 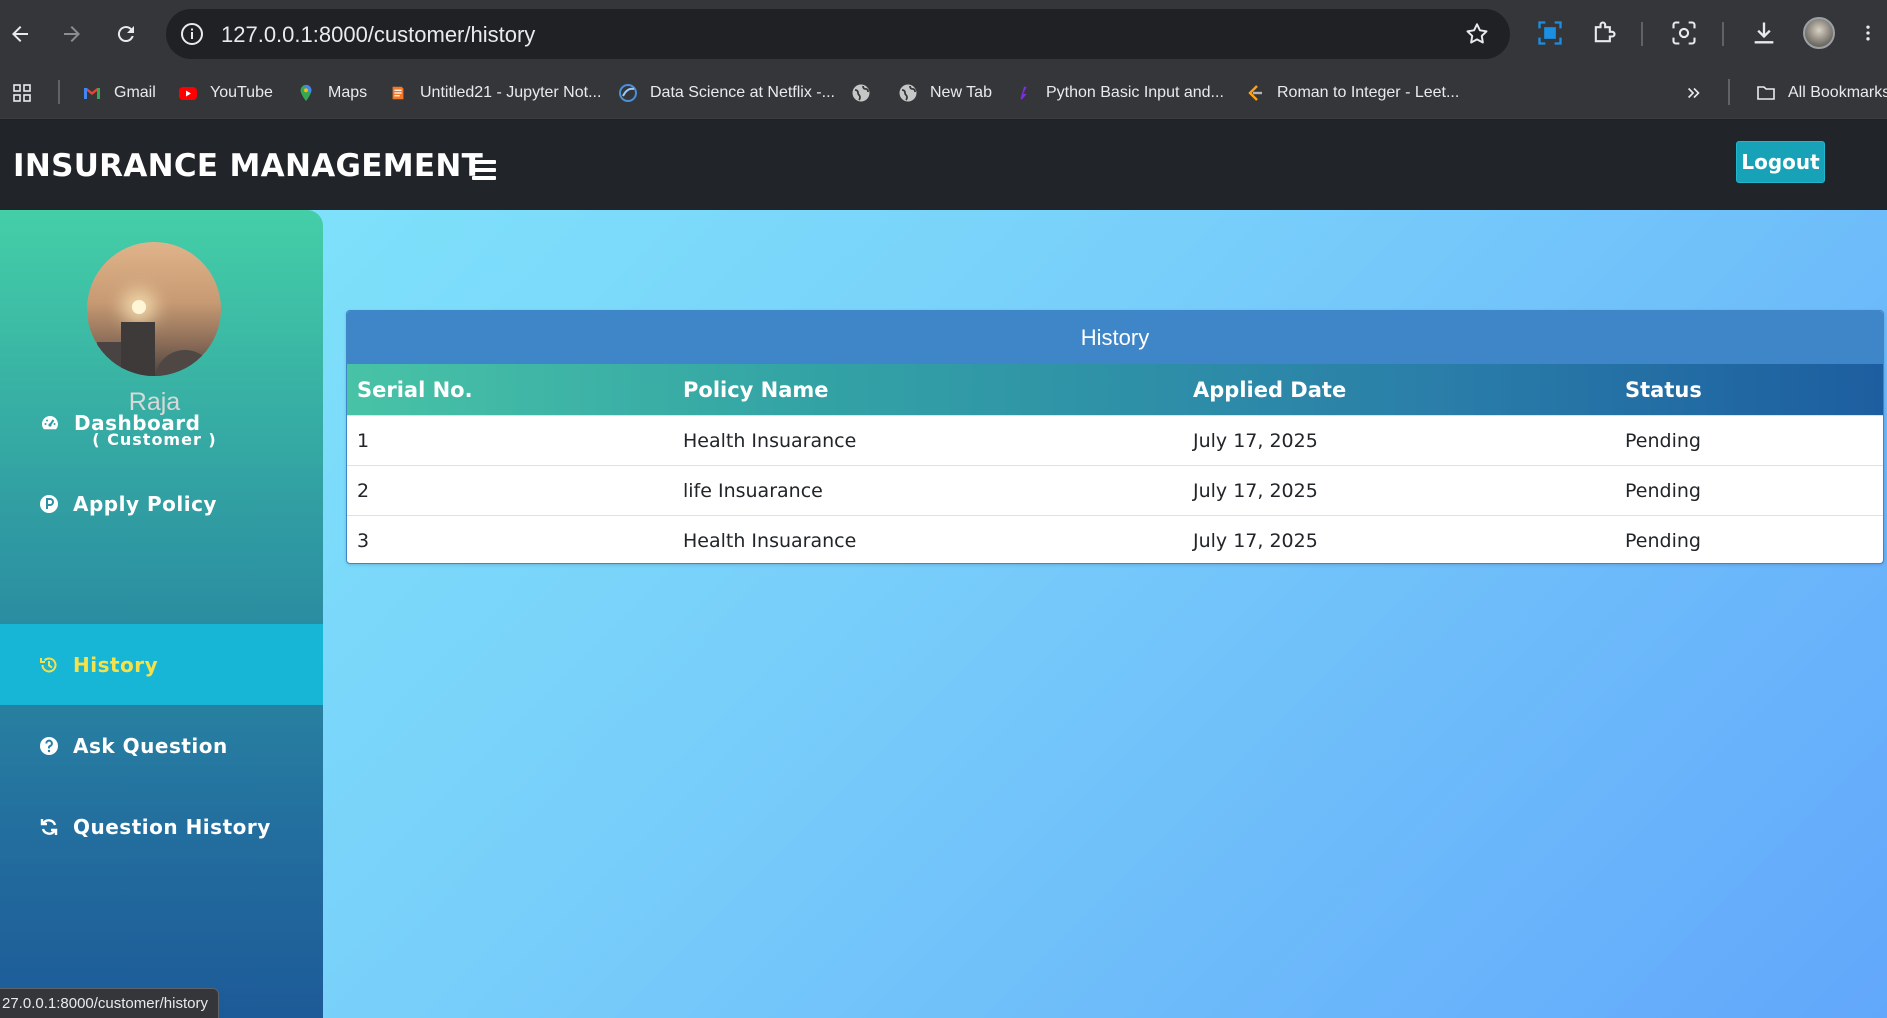 I want to click on bookmark-gmail: Gmail, so click(x=119, y=93).